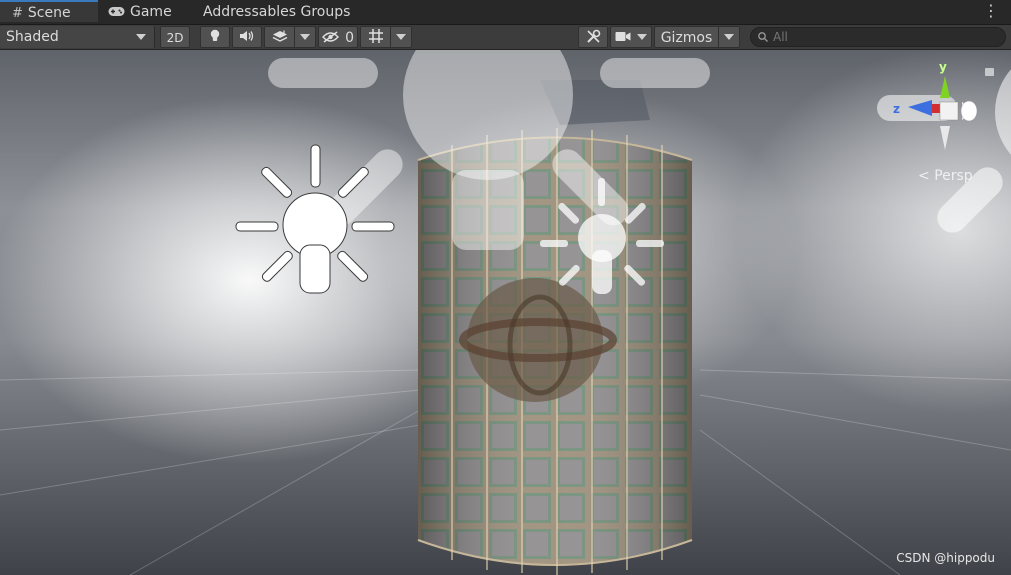 The width and height of the screenshot is (1011, 575). I want to click on speaker-icon, so click(247, 36).